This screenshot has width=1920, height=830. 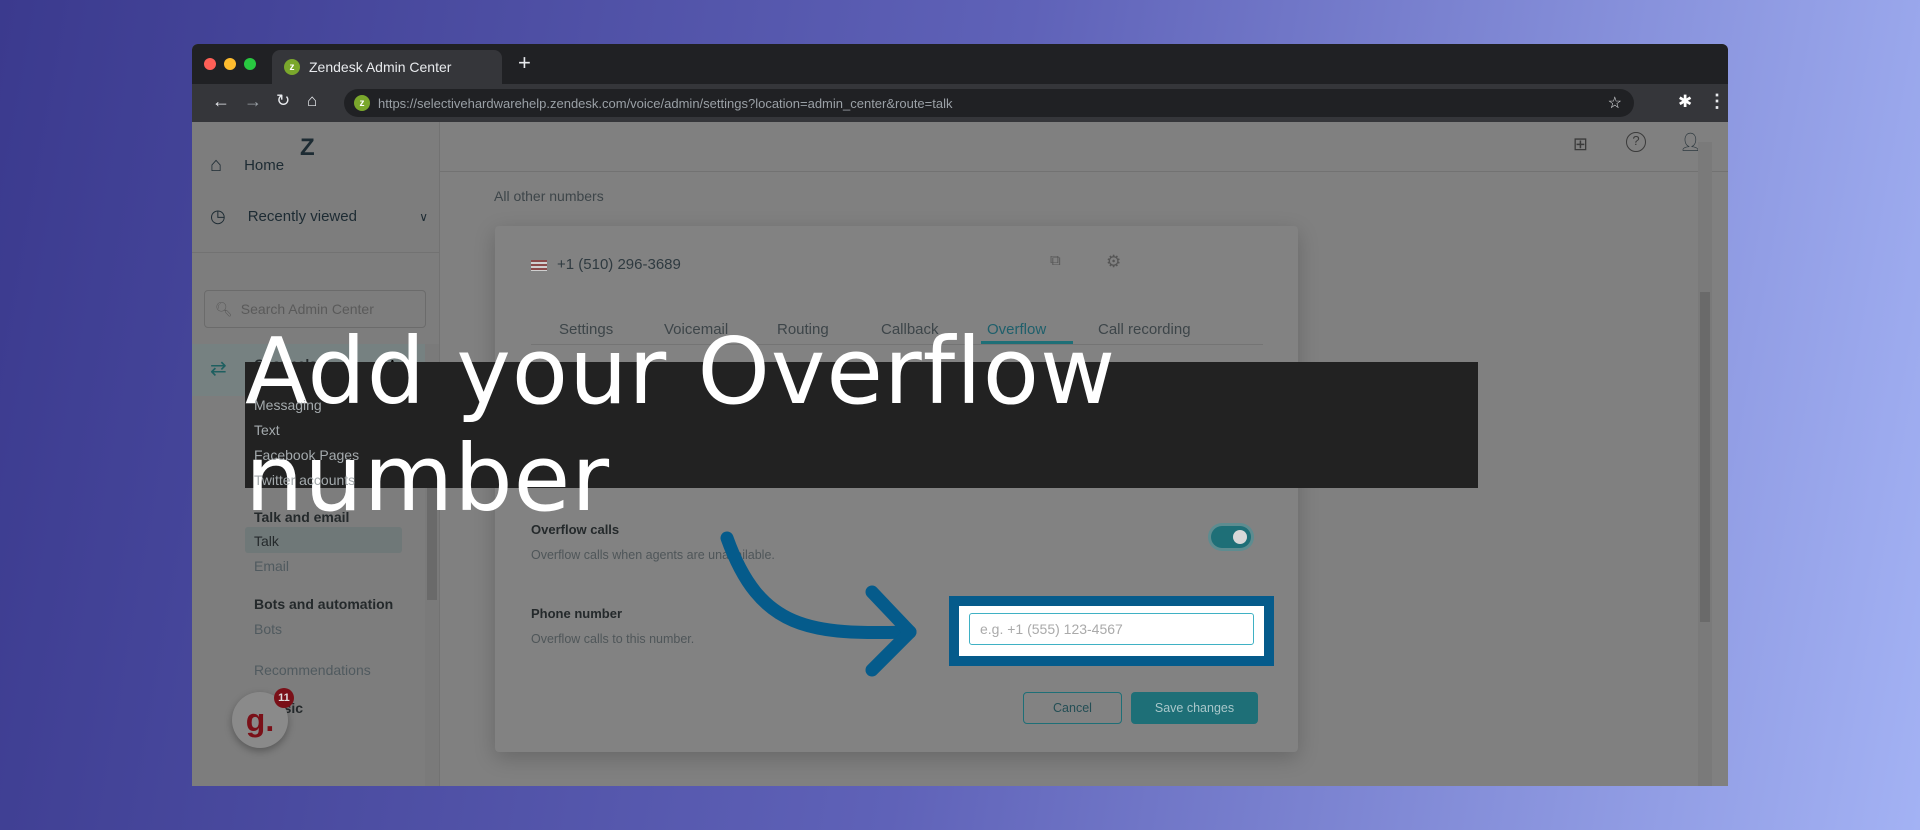 What do you see at coordinates (549, 196) in the screenshot?
I see `section-title: All other numbers` at bounding box center [549, 196].